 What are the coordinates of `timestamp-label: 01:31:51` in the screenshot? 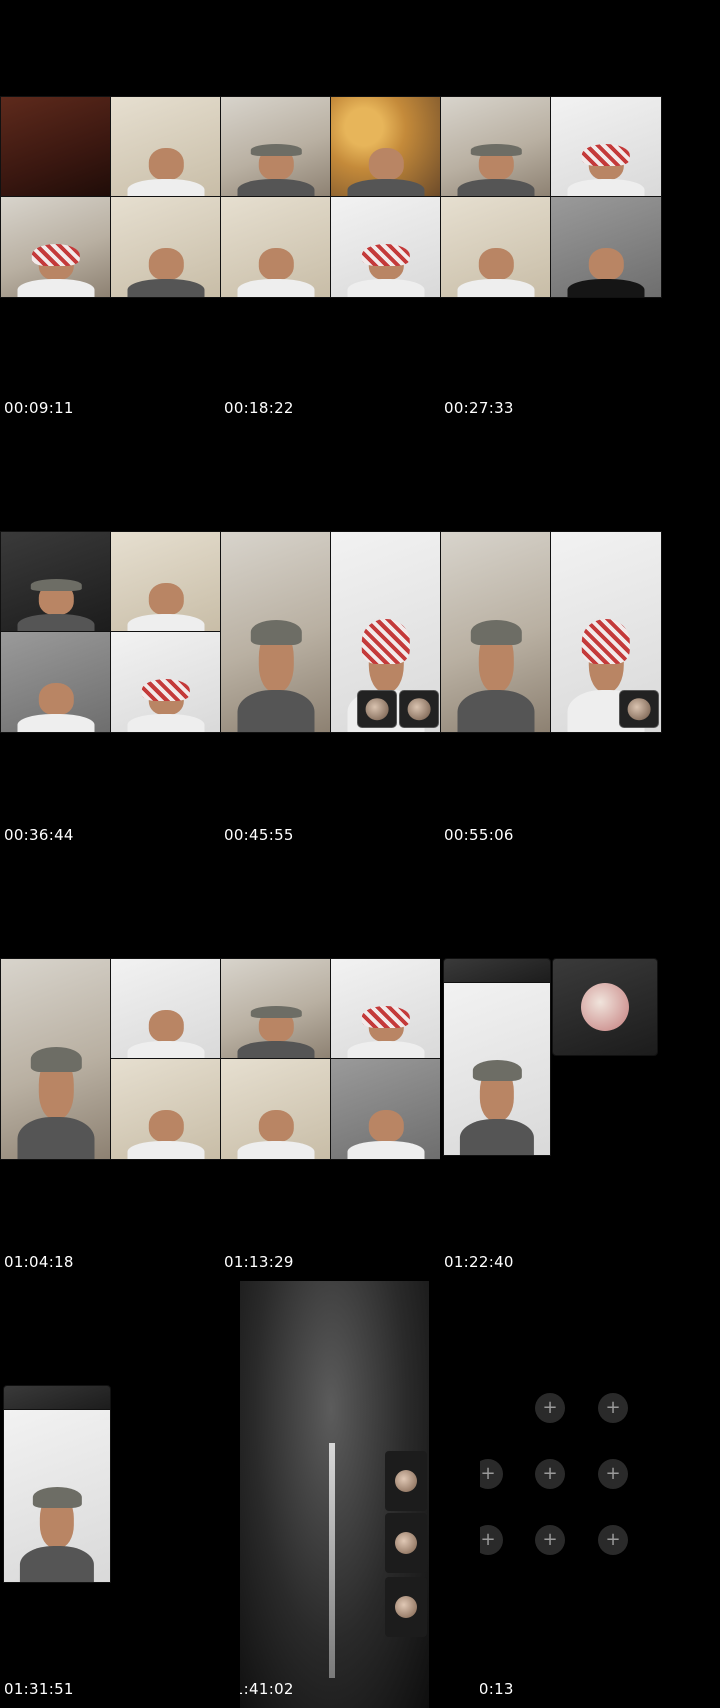 It's located at (39, 1689).